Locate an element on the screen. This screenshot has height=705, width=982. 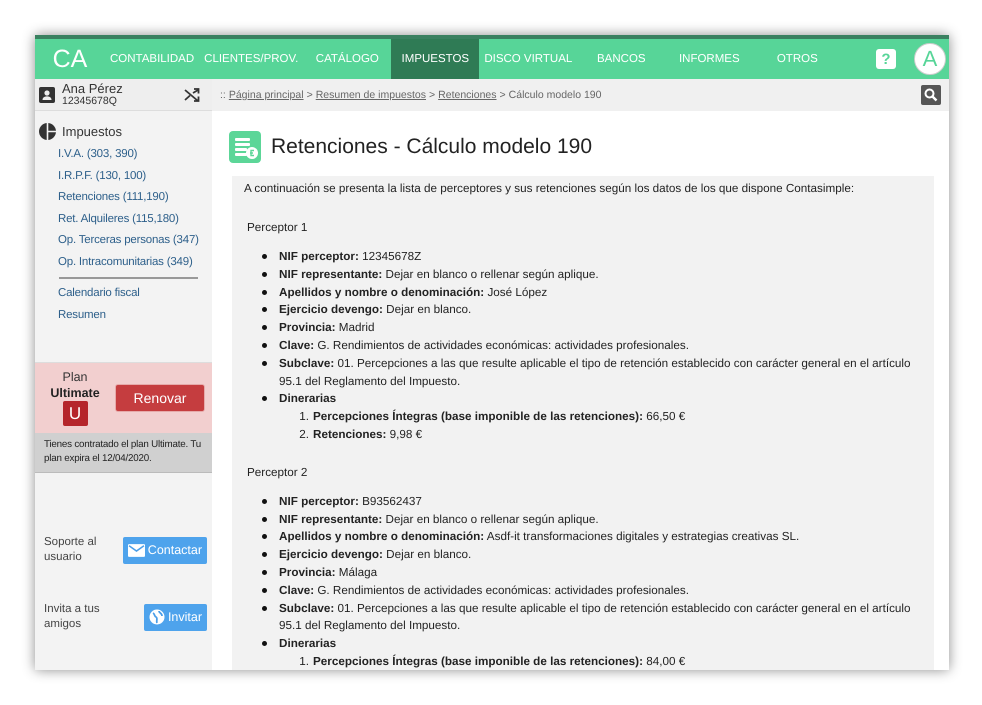
sidebar-link: I.V.A. (303, 390) is located at coordinates (123, 155).